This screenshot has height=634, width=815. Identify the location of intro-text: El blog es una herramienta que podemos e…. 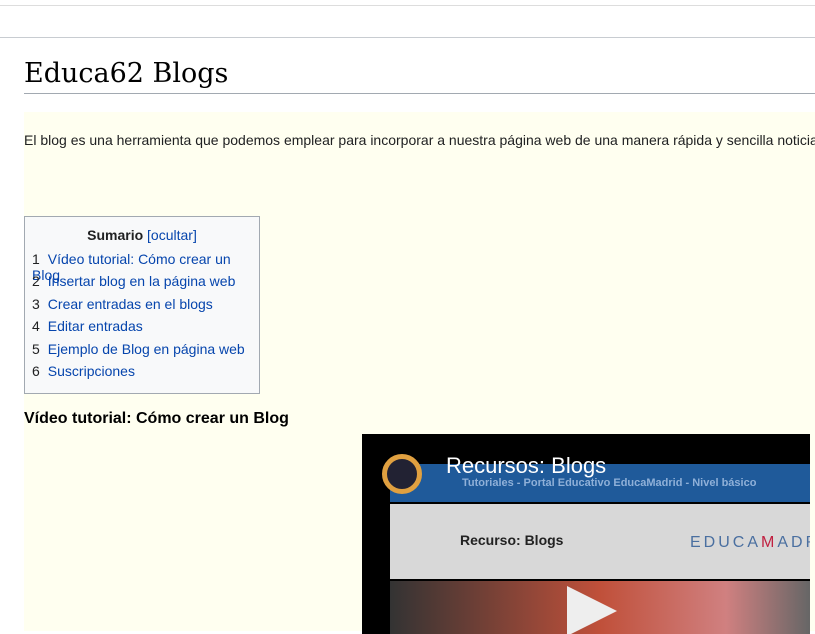
(419, 140).